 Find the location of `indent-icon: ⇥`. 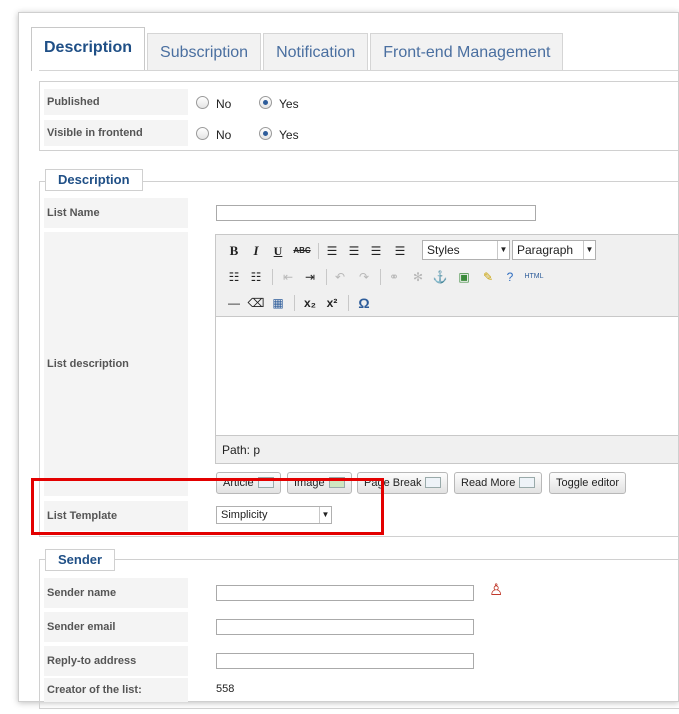

indent-icon: ⇥ is located at coordinates (310, 277).